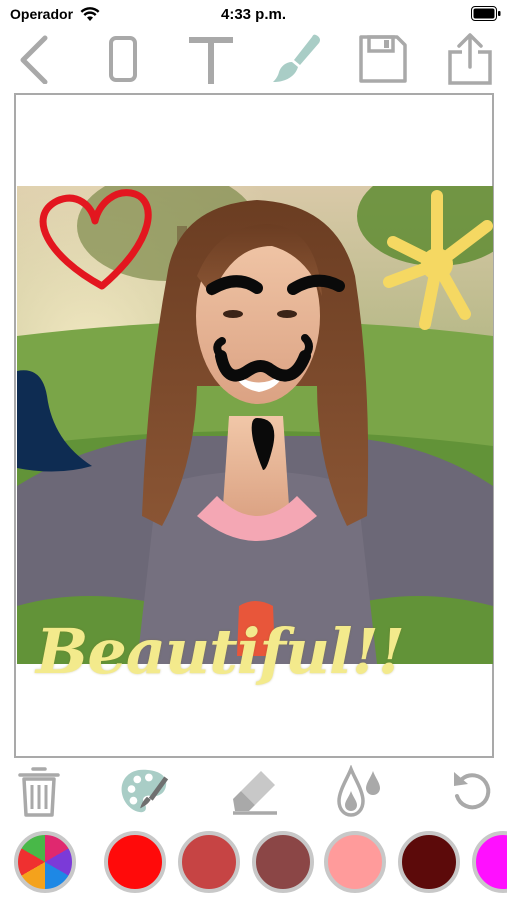 The height and width of the screenshot is (900, 507). I want to click on paint-palette-icon, so click(145, 791).